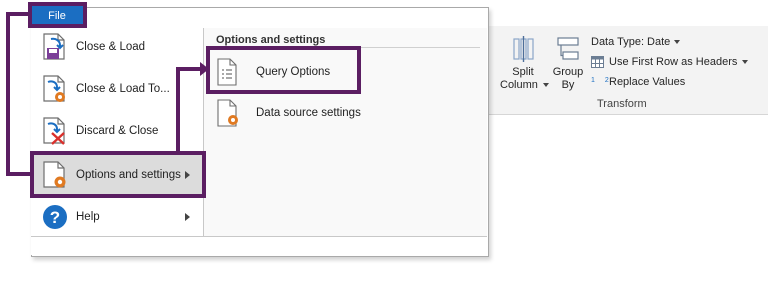 Image resolution: width=768 pixels, height=285 pixels. What do you see at coordinates (111, 47) in the screenshot?
I see `menu-item-close-load-label: Close & Load` at bounding box center [111, 47].